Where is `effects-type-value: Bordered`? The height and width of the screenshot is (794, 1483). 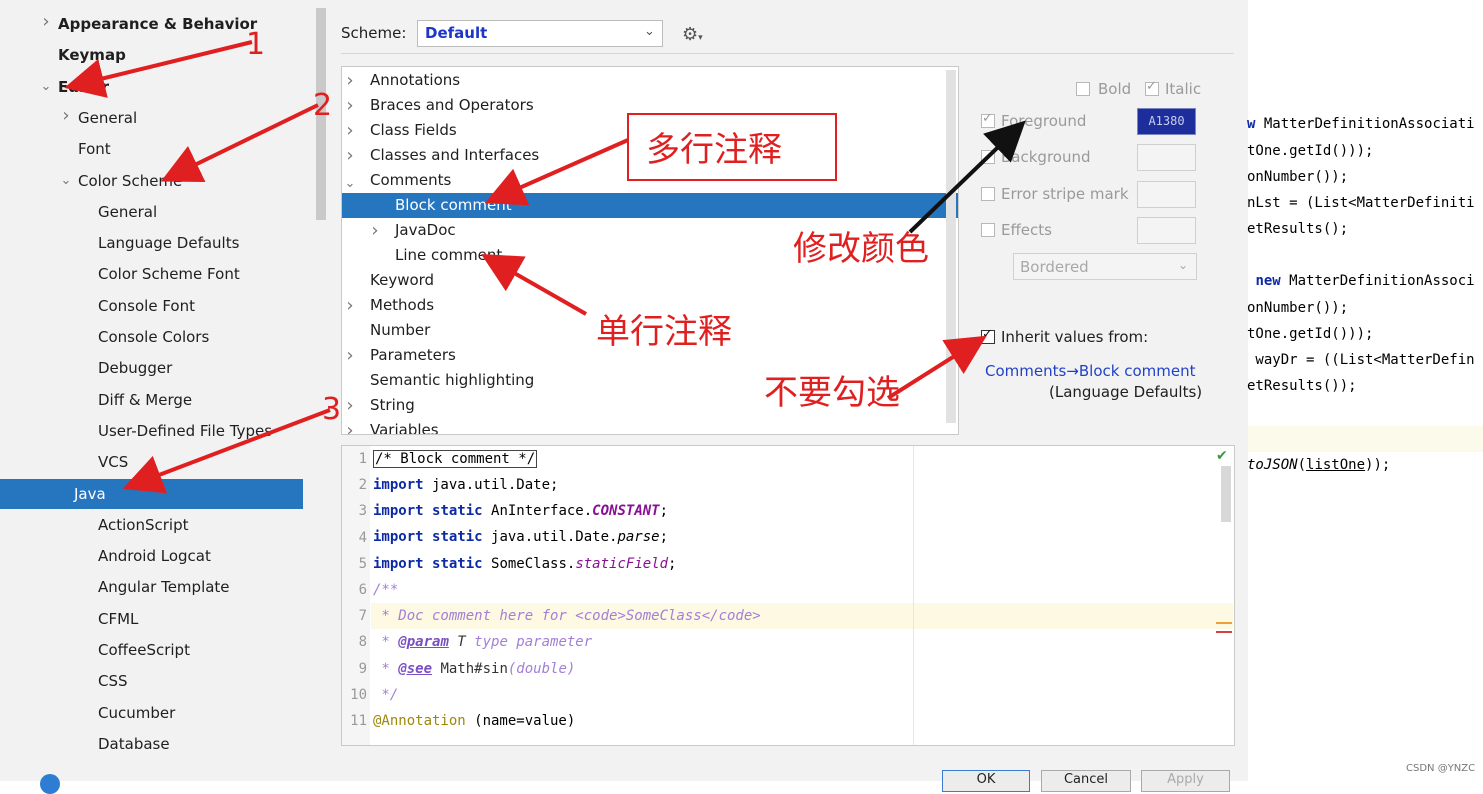
effects-type-value: Bordered is located at coordinates (1054, 267).